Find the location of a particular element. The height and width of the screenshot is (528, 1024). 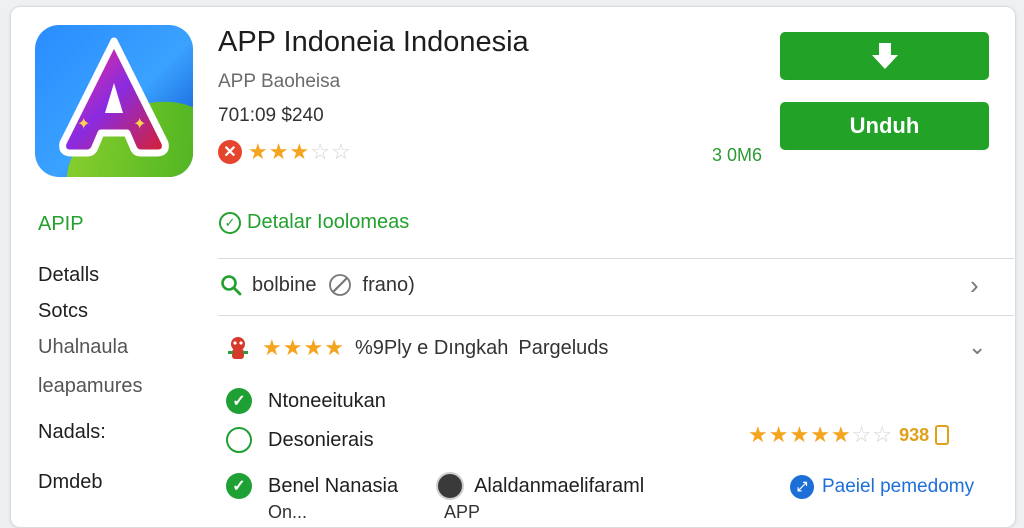

cutoff-text-right: APP is located at coordinates (462, 512).